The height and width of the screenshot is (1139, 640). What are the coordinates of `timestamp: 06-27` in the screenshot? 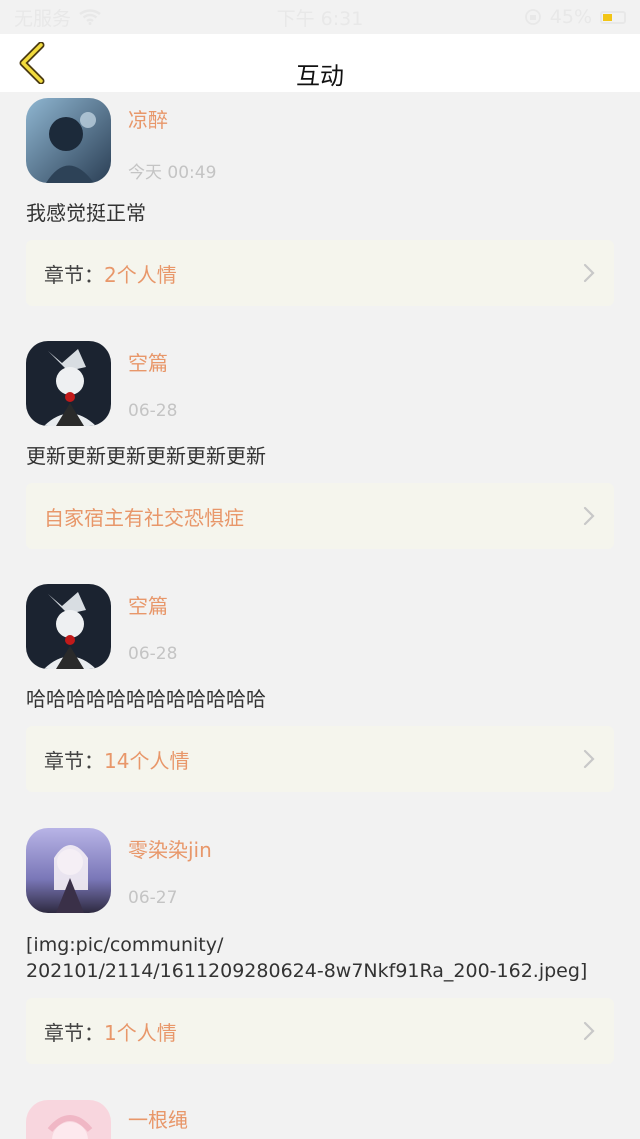 It's located at (153, 898).